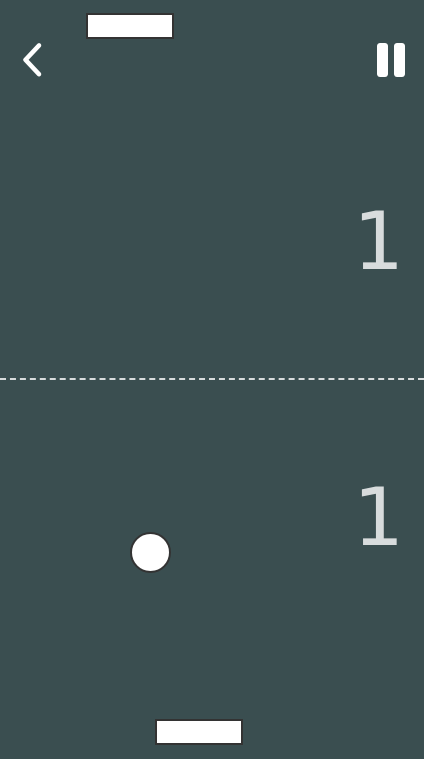 This screenshot has height=759, width=424. I want to click on pause-button, so click(392, 60).